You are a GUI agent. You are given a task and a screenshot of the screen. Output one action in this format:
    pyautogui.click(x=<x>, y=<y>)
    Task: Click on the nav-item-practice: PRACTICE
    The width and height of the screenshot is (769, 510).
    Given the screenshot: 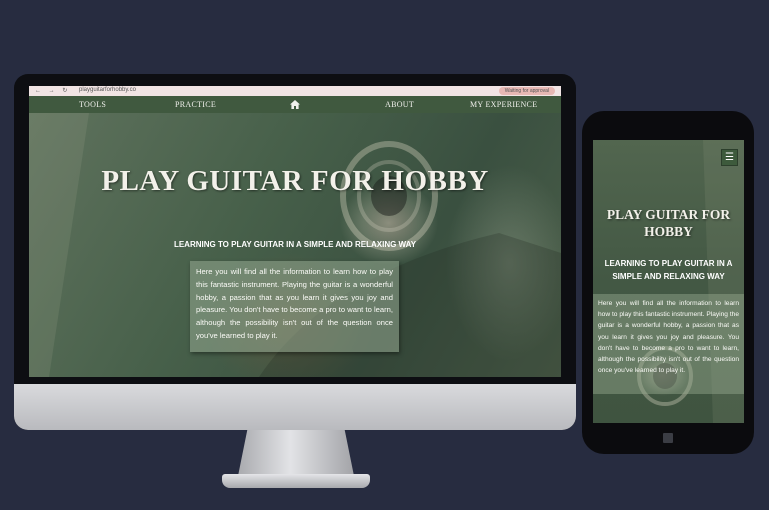 What is the action you would take?
    pyautogui.click(x=195, y=104)
    